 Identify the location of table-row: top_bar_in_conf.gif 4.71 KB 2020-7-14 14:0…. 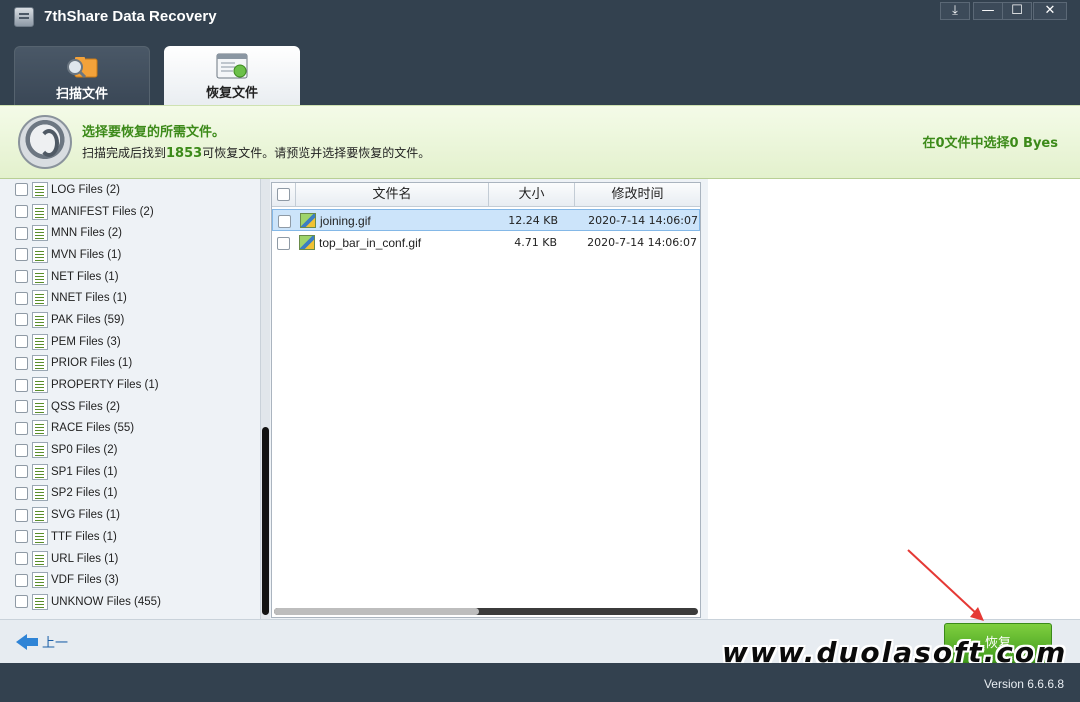
(486, 243).